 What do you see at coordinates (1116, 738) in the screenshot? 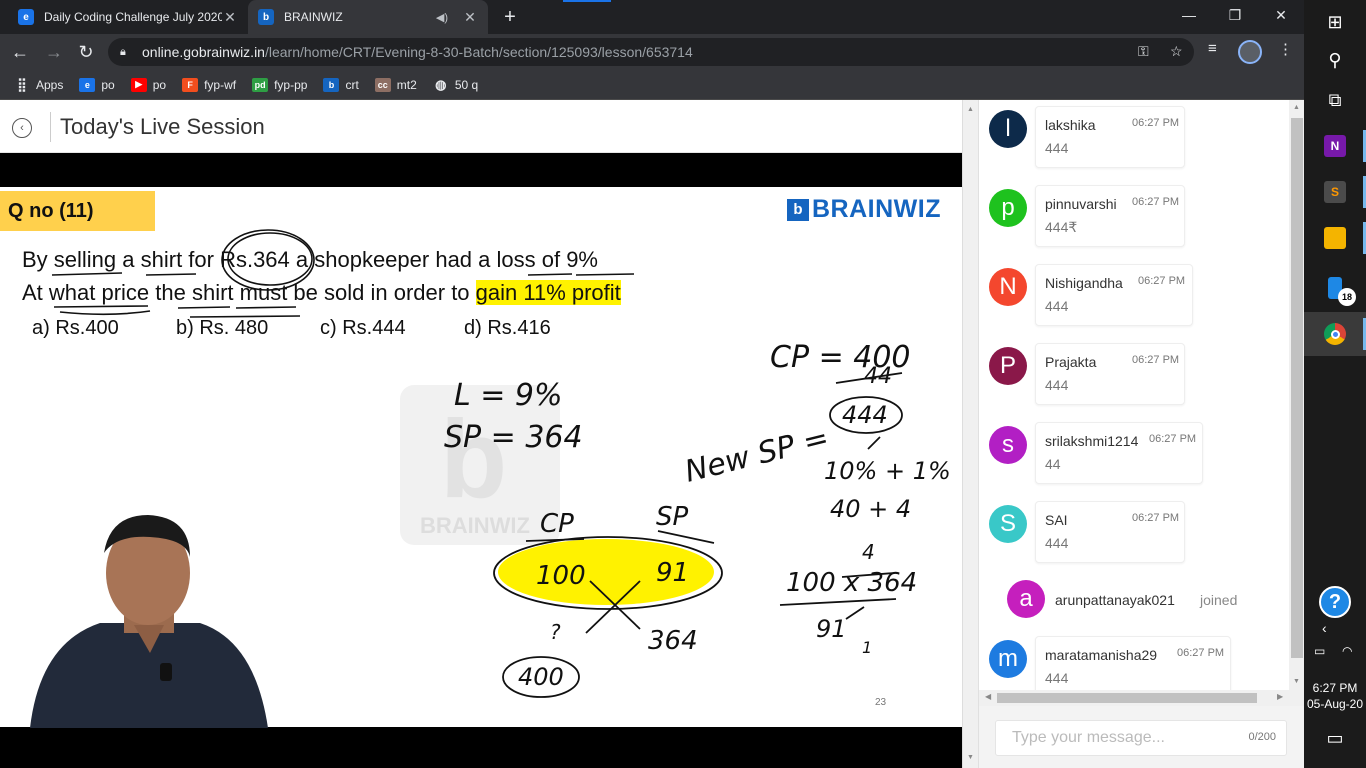
I see `chat-message-input` at bounding box center [1116, 738].